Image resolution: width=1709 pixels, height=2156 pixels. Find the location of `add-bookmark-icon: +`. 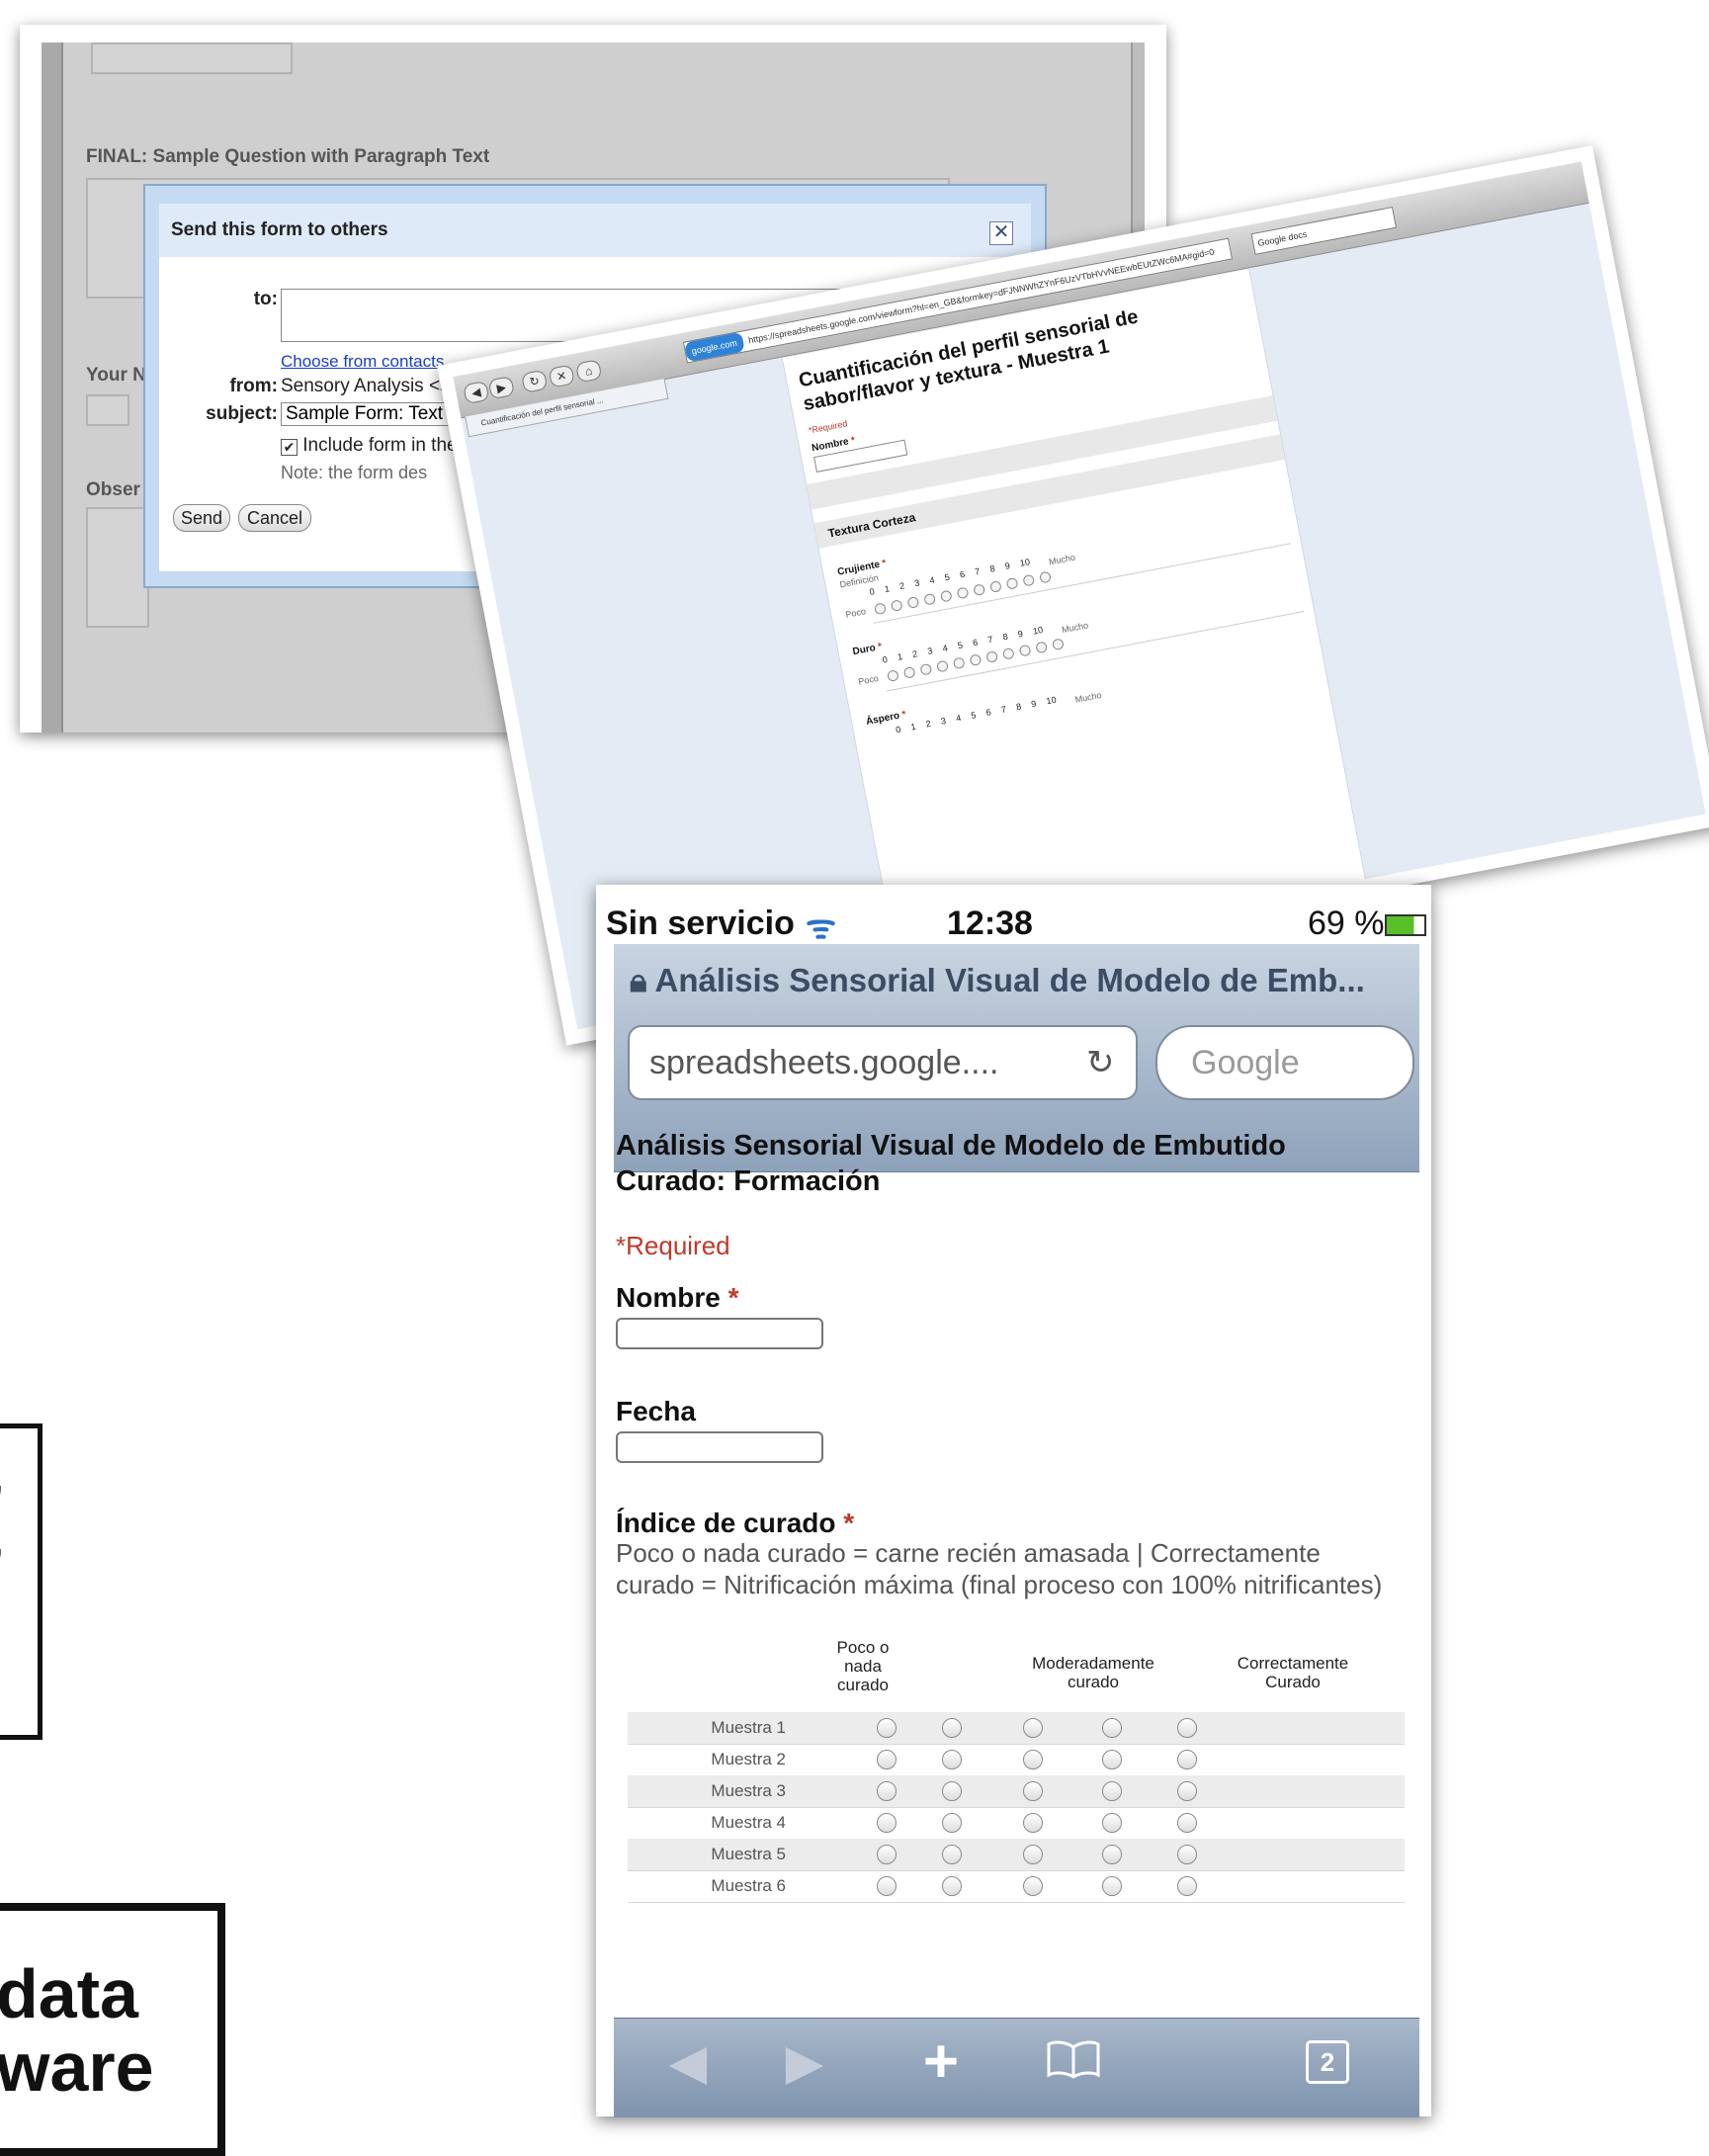

add-bookmark-icon: + is located at coordinates (941, 2062).